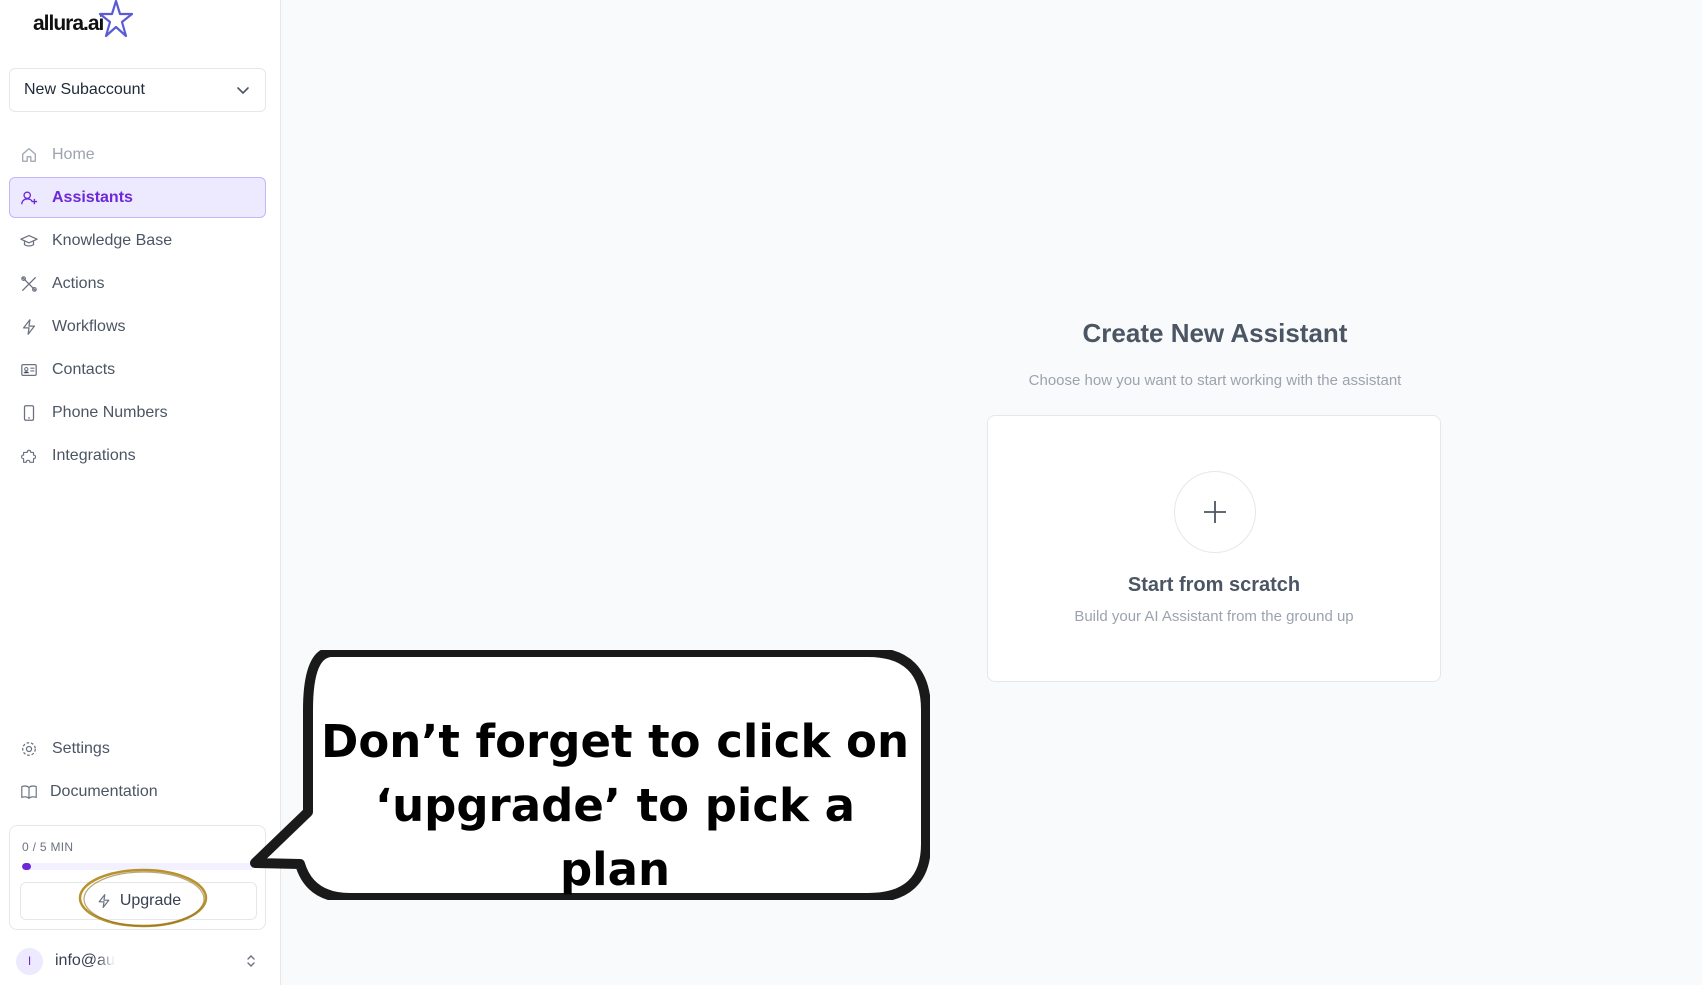 This screenshot has width=1702, height=985. I want to click on nav-item-assistants: Assistants, so click(137, 197).